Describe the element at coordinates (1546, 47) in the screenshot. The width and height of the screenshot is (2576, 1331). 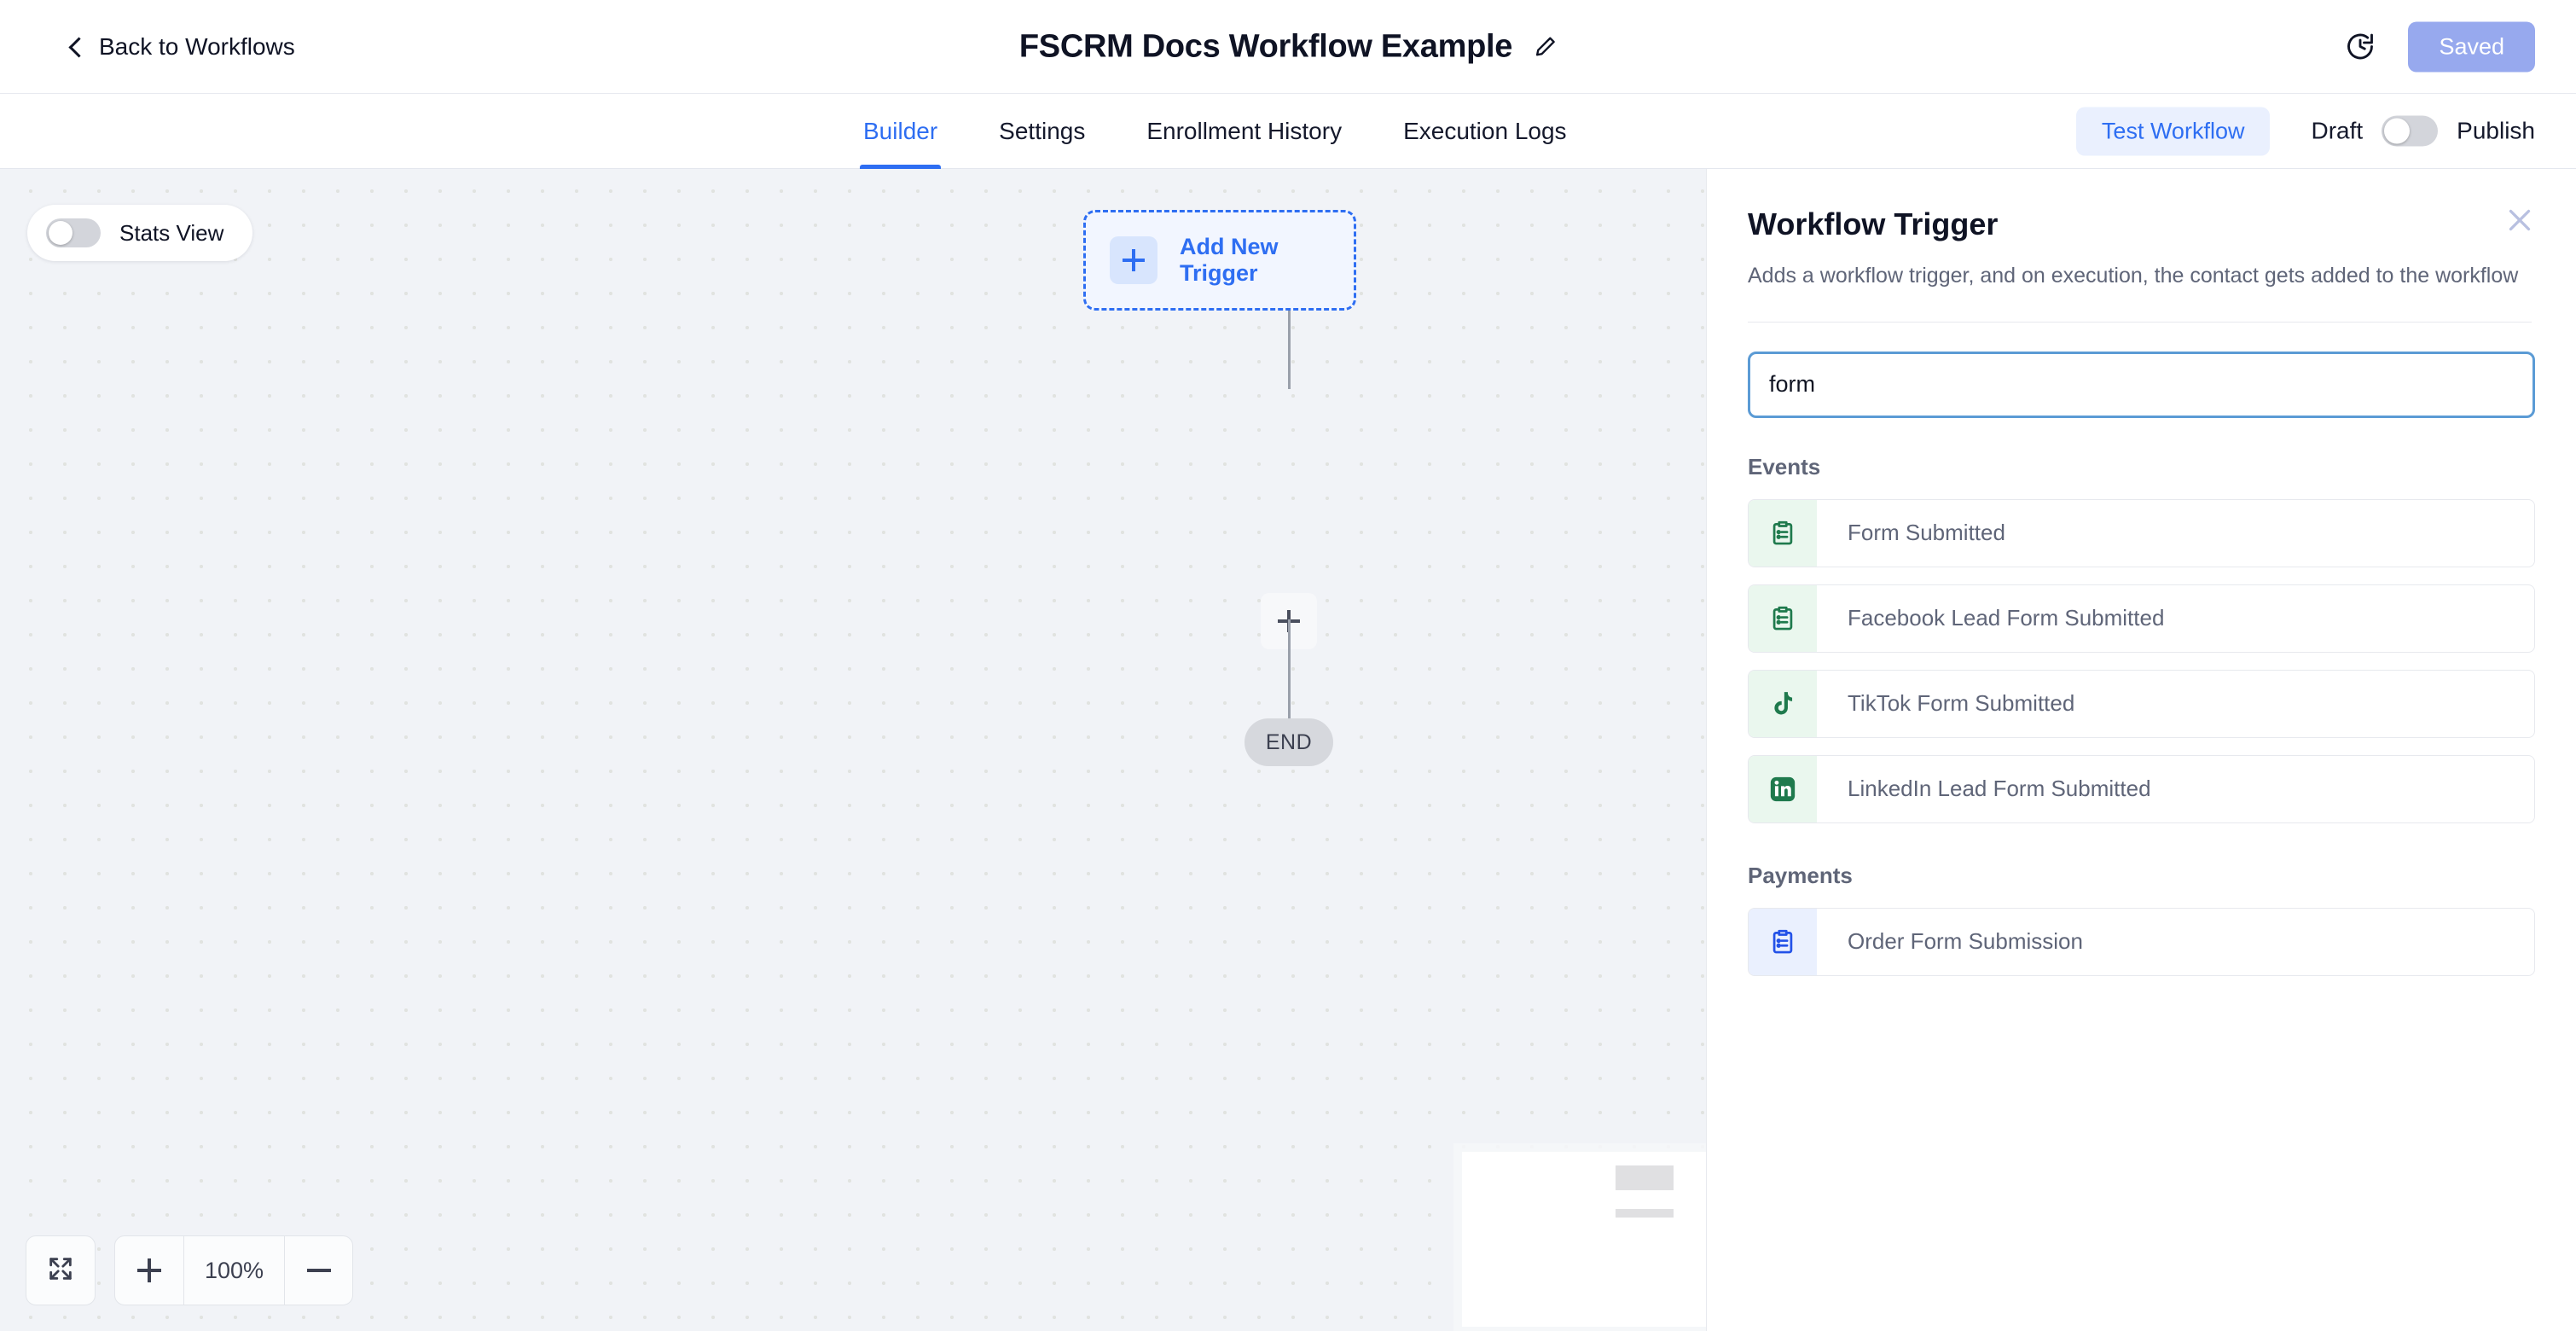
I see `pencil-icon` at that location.